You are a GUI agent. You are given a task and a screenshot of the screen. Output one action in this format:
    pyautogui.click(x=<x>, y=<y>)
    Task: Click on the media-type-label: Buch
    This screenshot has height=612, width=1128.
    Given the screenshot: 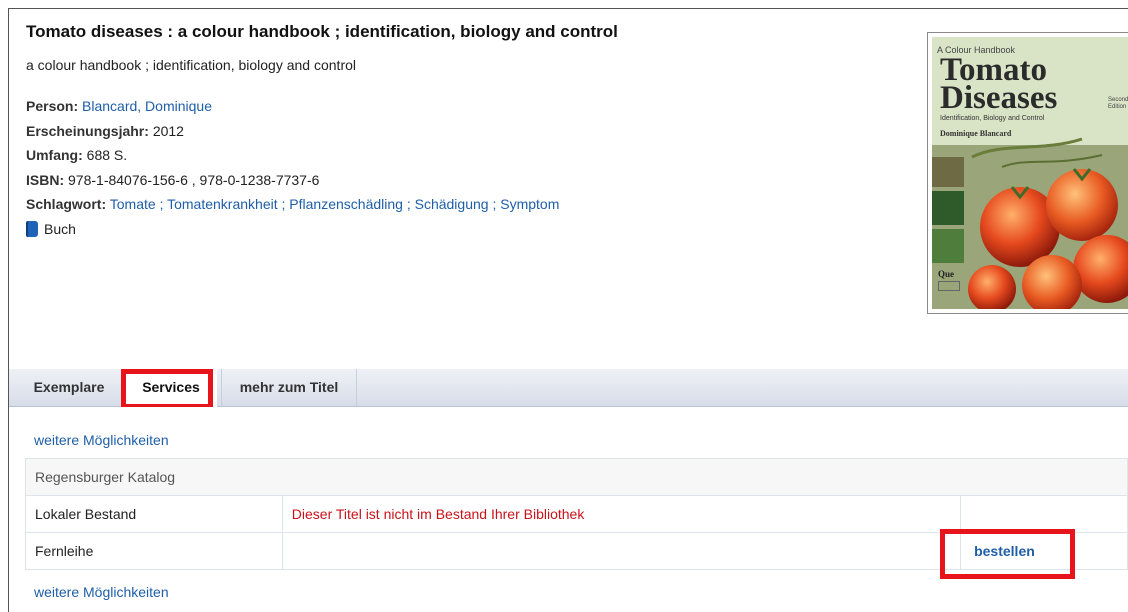 What is the action you would take?
    pyautogui.click(x=60, y=228)
    